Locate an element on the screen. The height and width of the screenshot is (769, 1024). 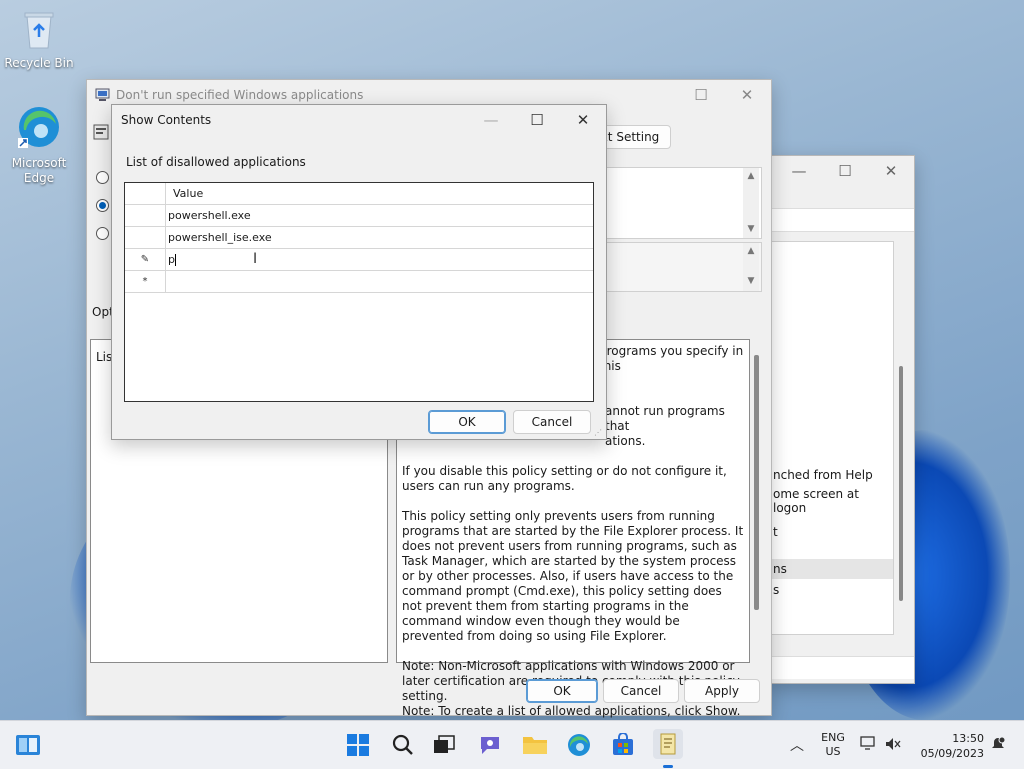
list-item: nched from Help is located at coordinates (823, 475).